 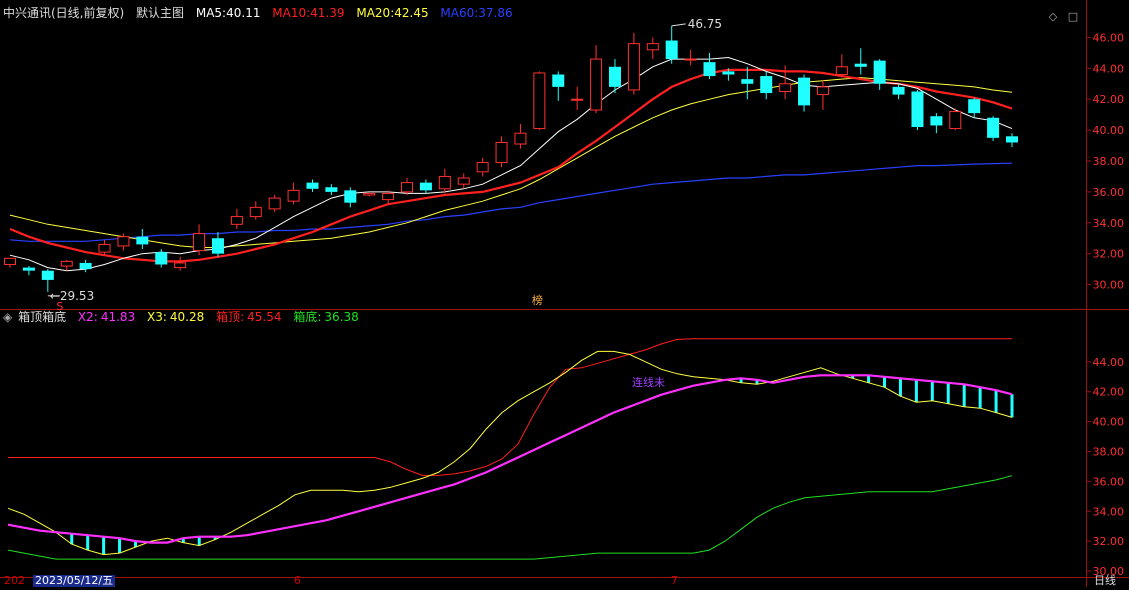 What do you see at coordinates (64, 13) in the screenshot?
I see `stock-title: 中兴通讯(日线,前复权)` at bounding box center [64, 13].